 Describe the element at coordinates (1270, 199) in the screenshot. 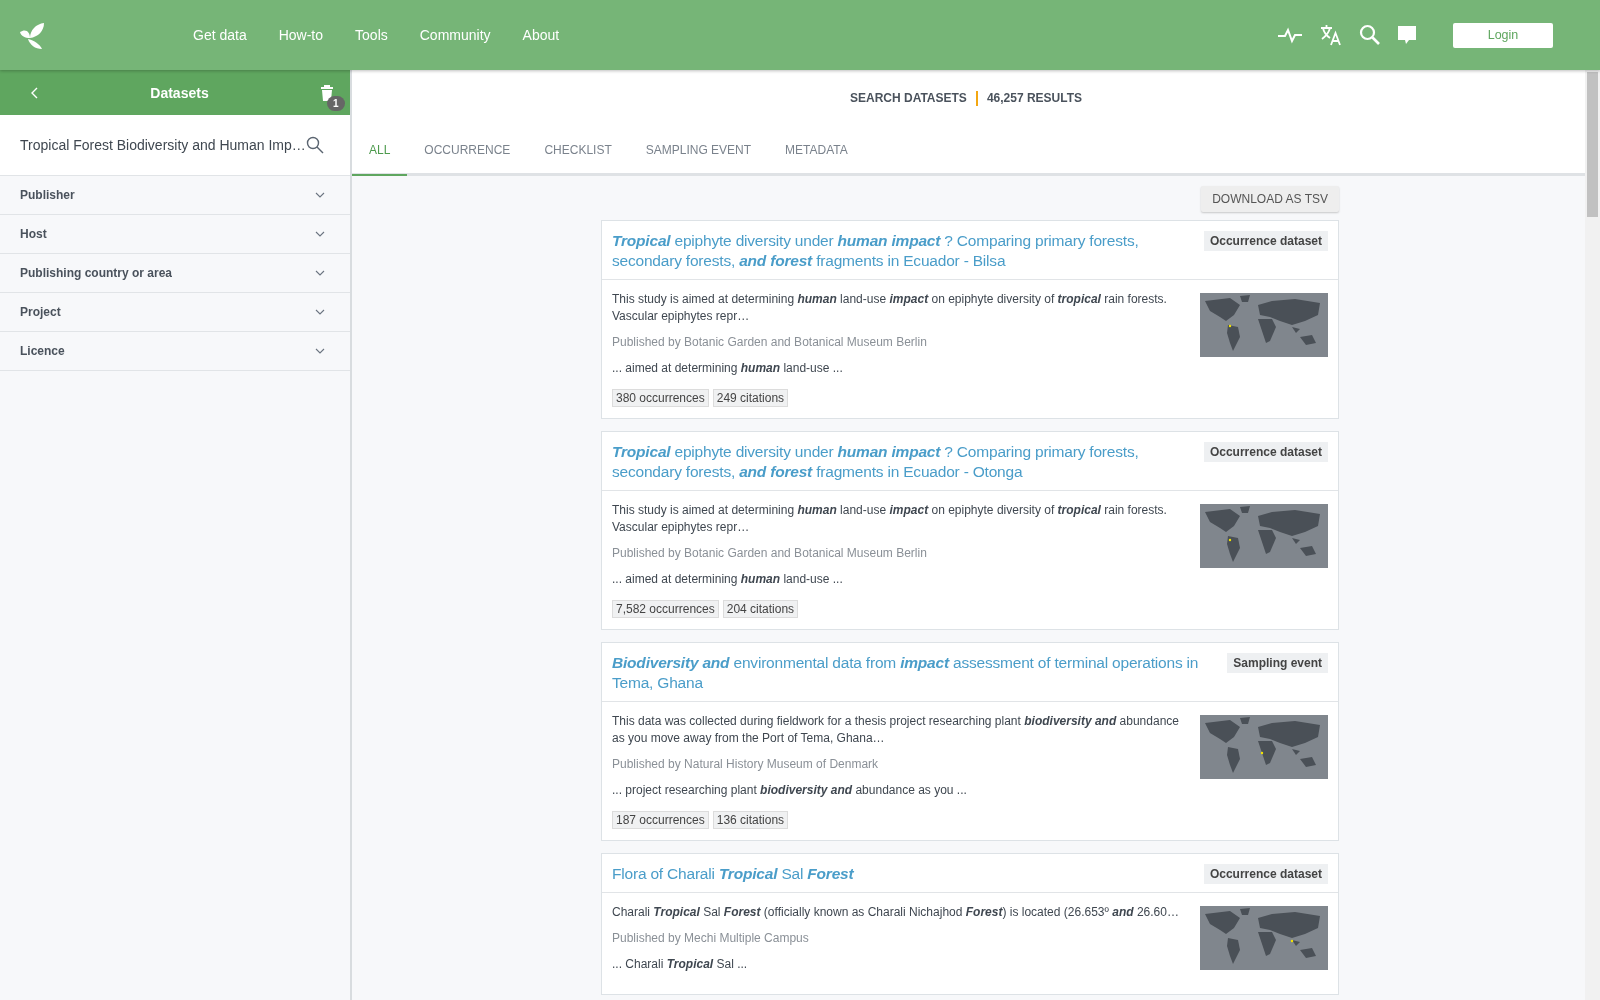

I see `download-button: DOWNLOAD AS TSV` at that location.